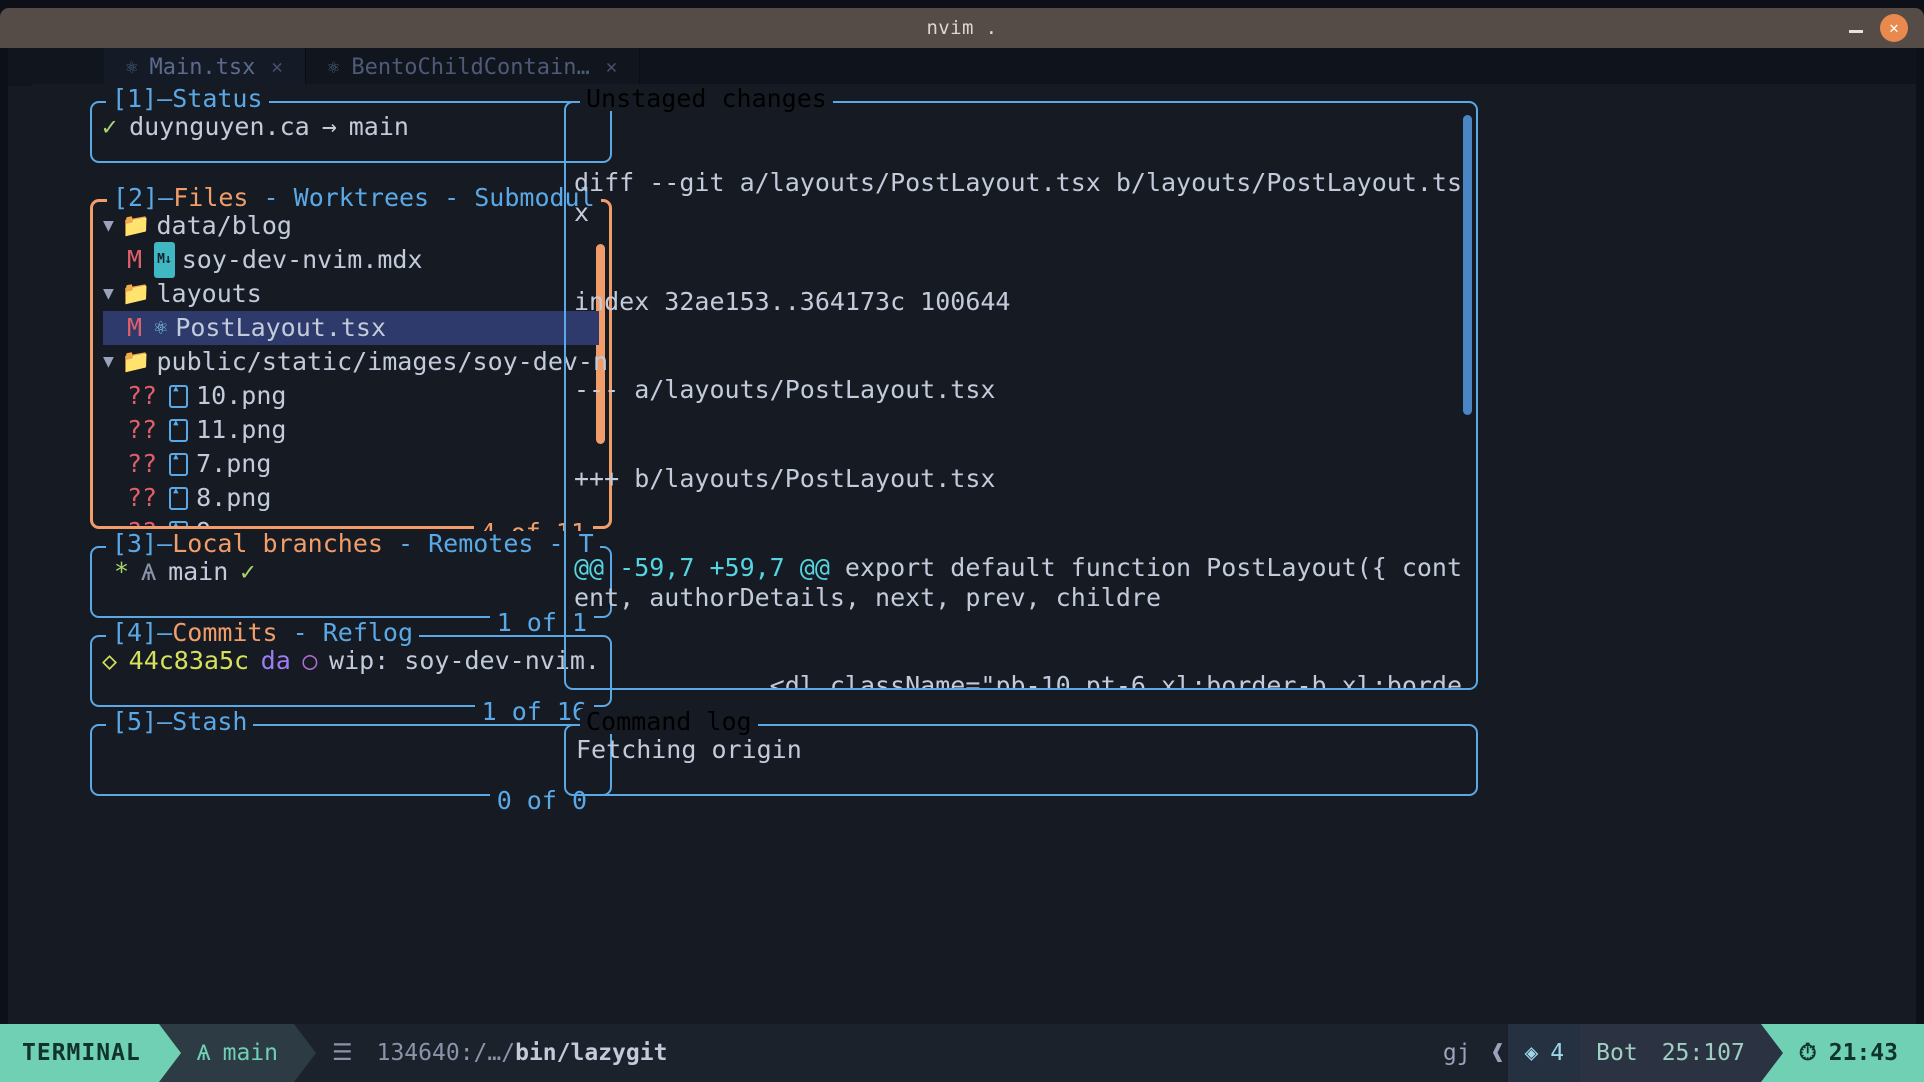  I want to click on current-branch-star-icon: *, so click(122, 571).